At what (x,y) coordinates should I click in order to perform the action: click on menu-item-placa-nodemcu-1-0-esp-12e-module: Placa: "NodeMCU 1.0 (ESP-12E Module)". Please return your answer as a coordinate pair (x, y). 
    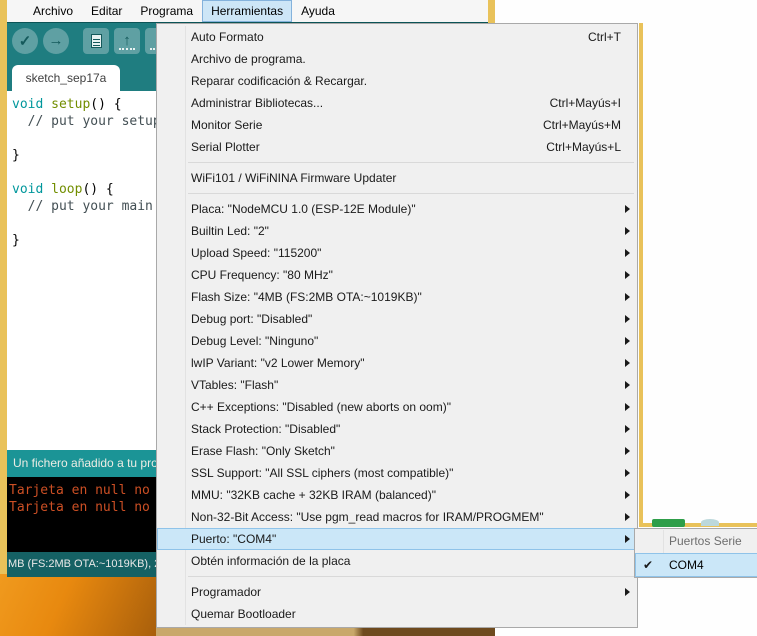
    Looking at the image, I should click on (397, 209).